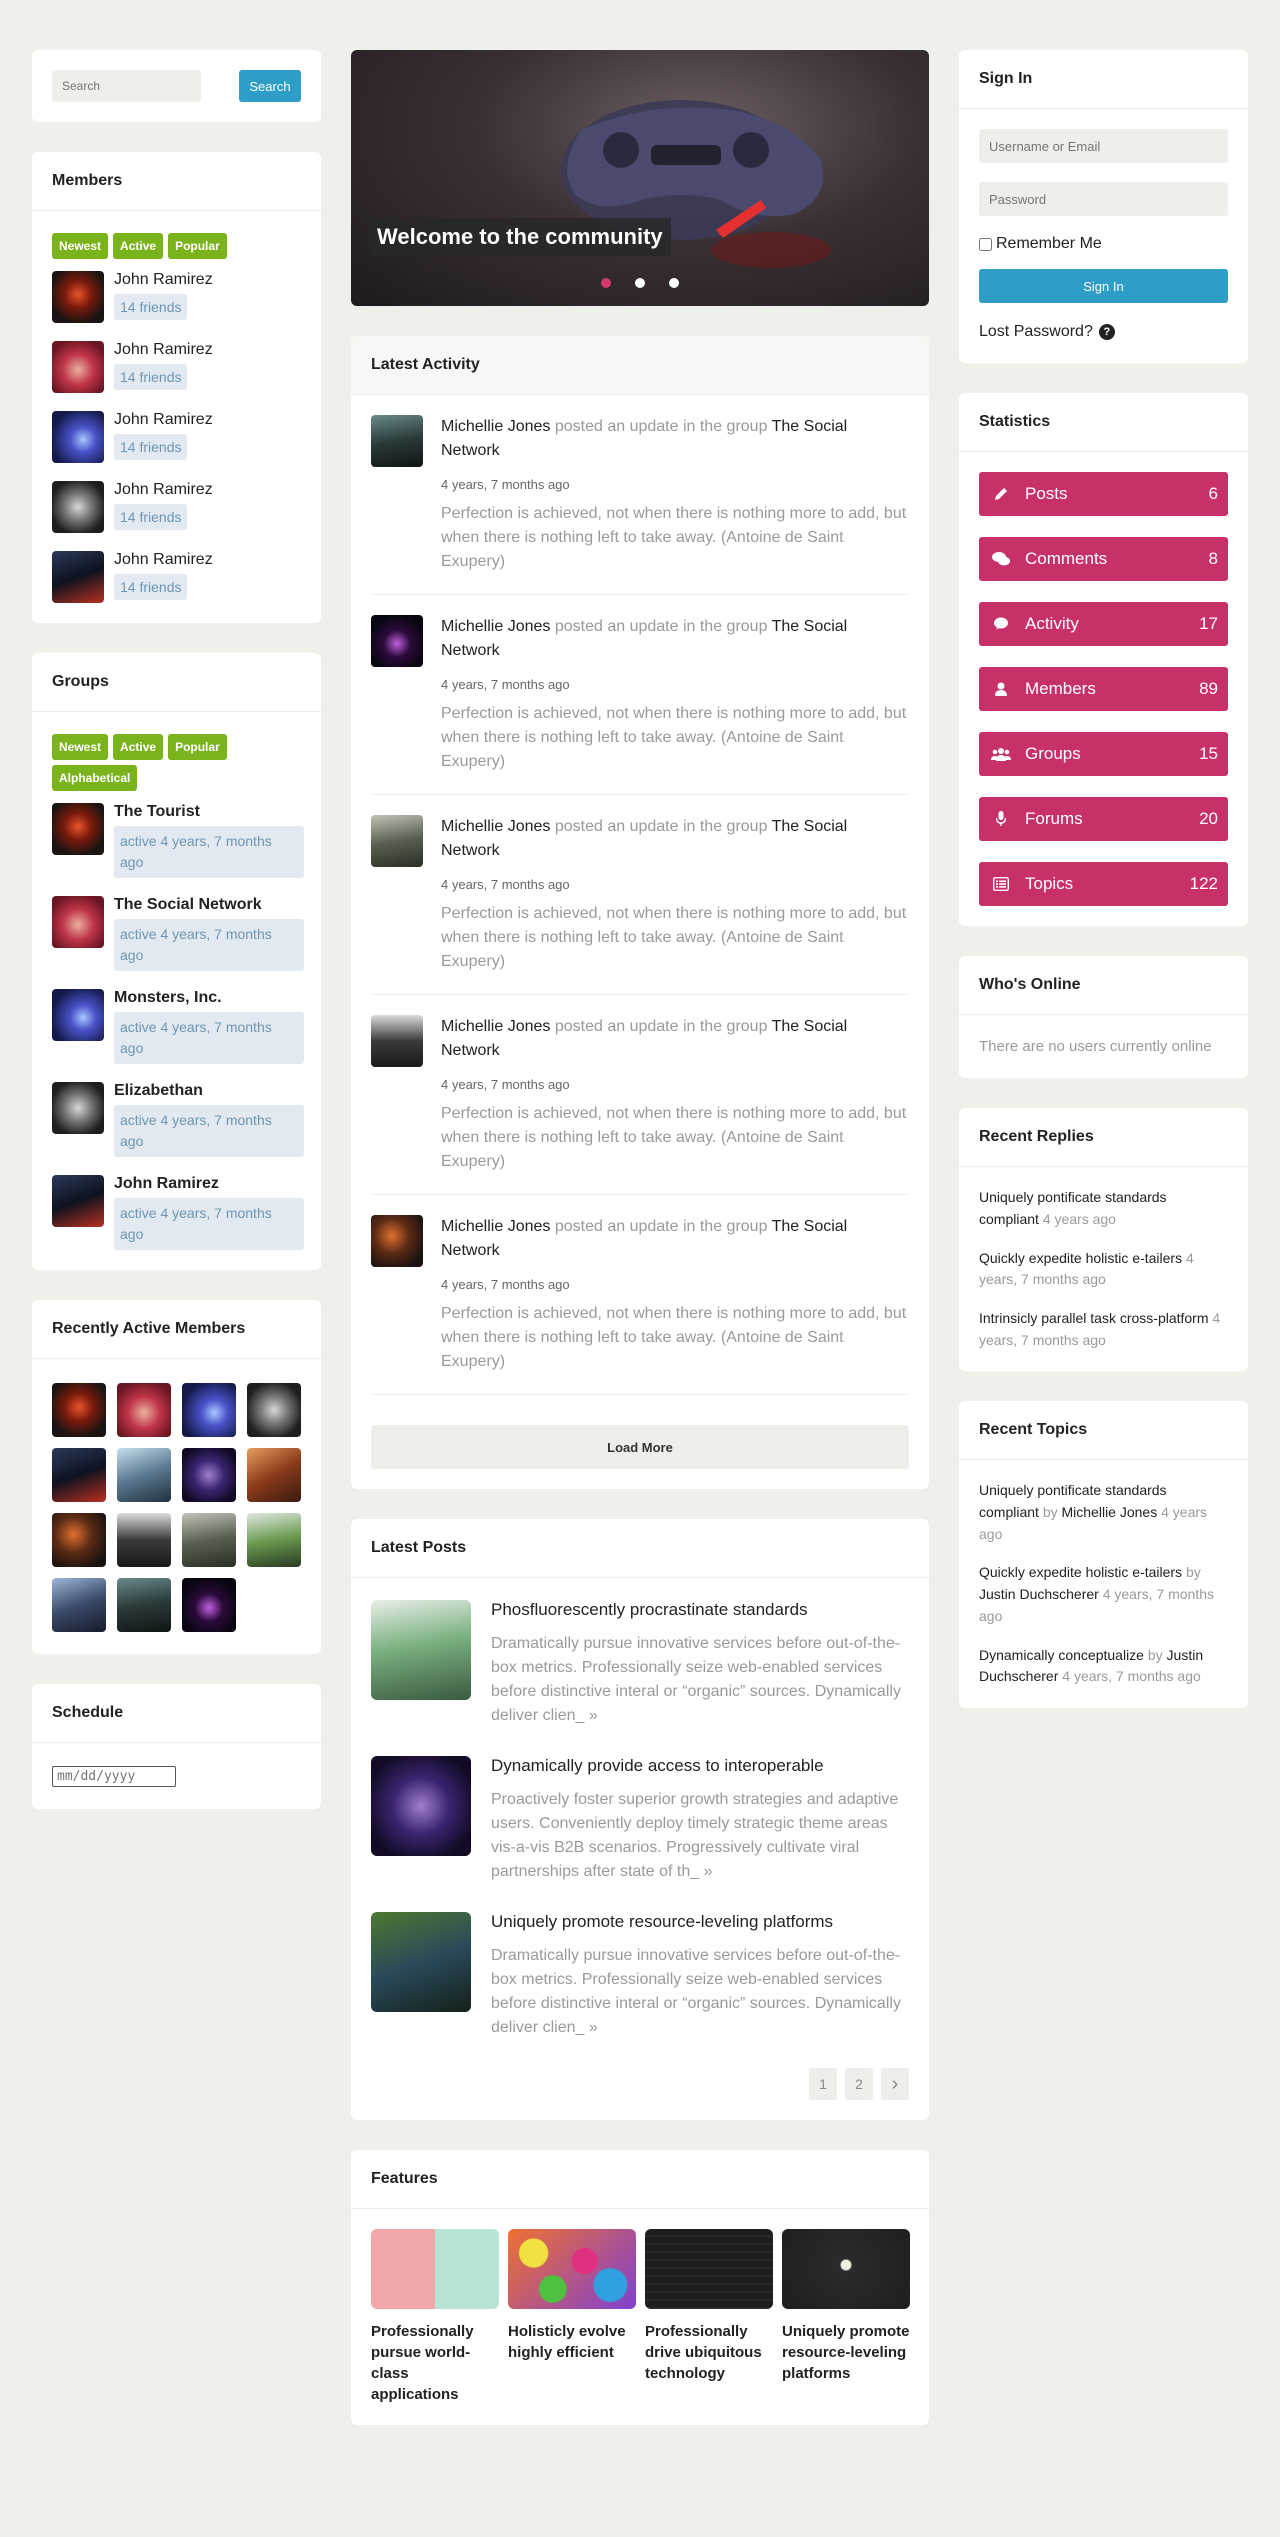  Describe the element at coordinates (138, 246) in the screenshot. I see `members-tab-active: Active` at that location.